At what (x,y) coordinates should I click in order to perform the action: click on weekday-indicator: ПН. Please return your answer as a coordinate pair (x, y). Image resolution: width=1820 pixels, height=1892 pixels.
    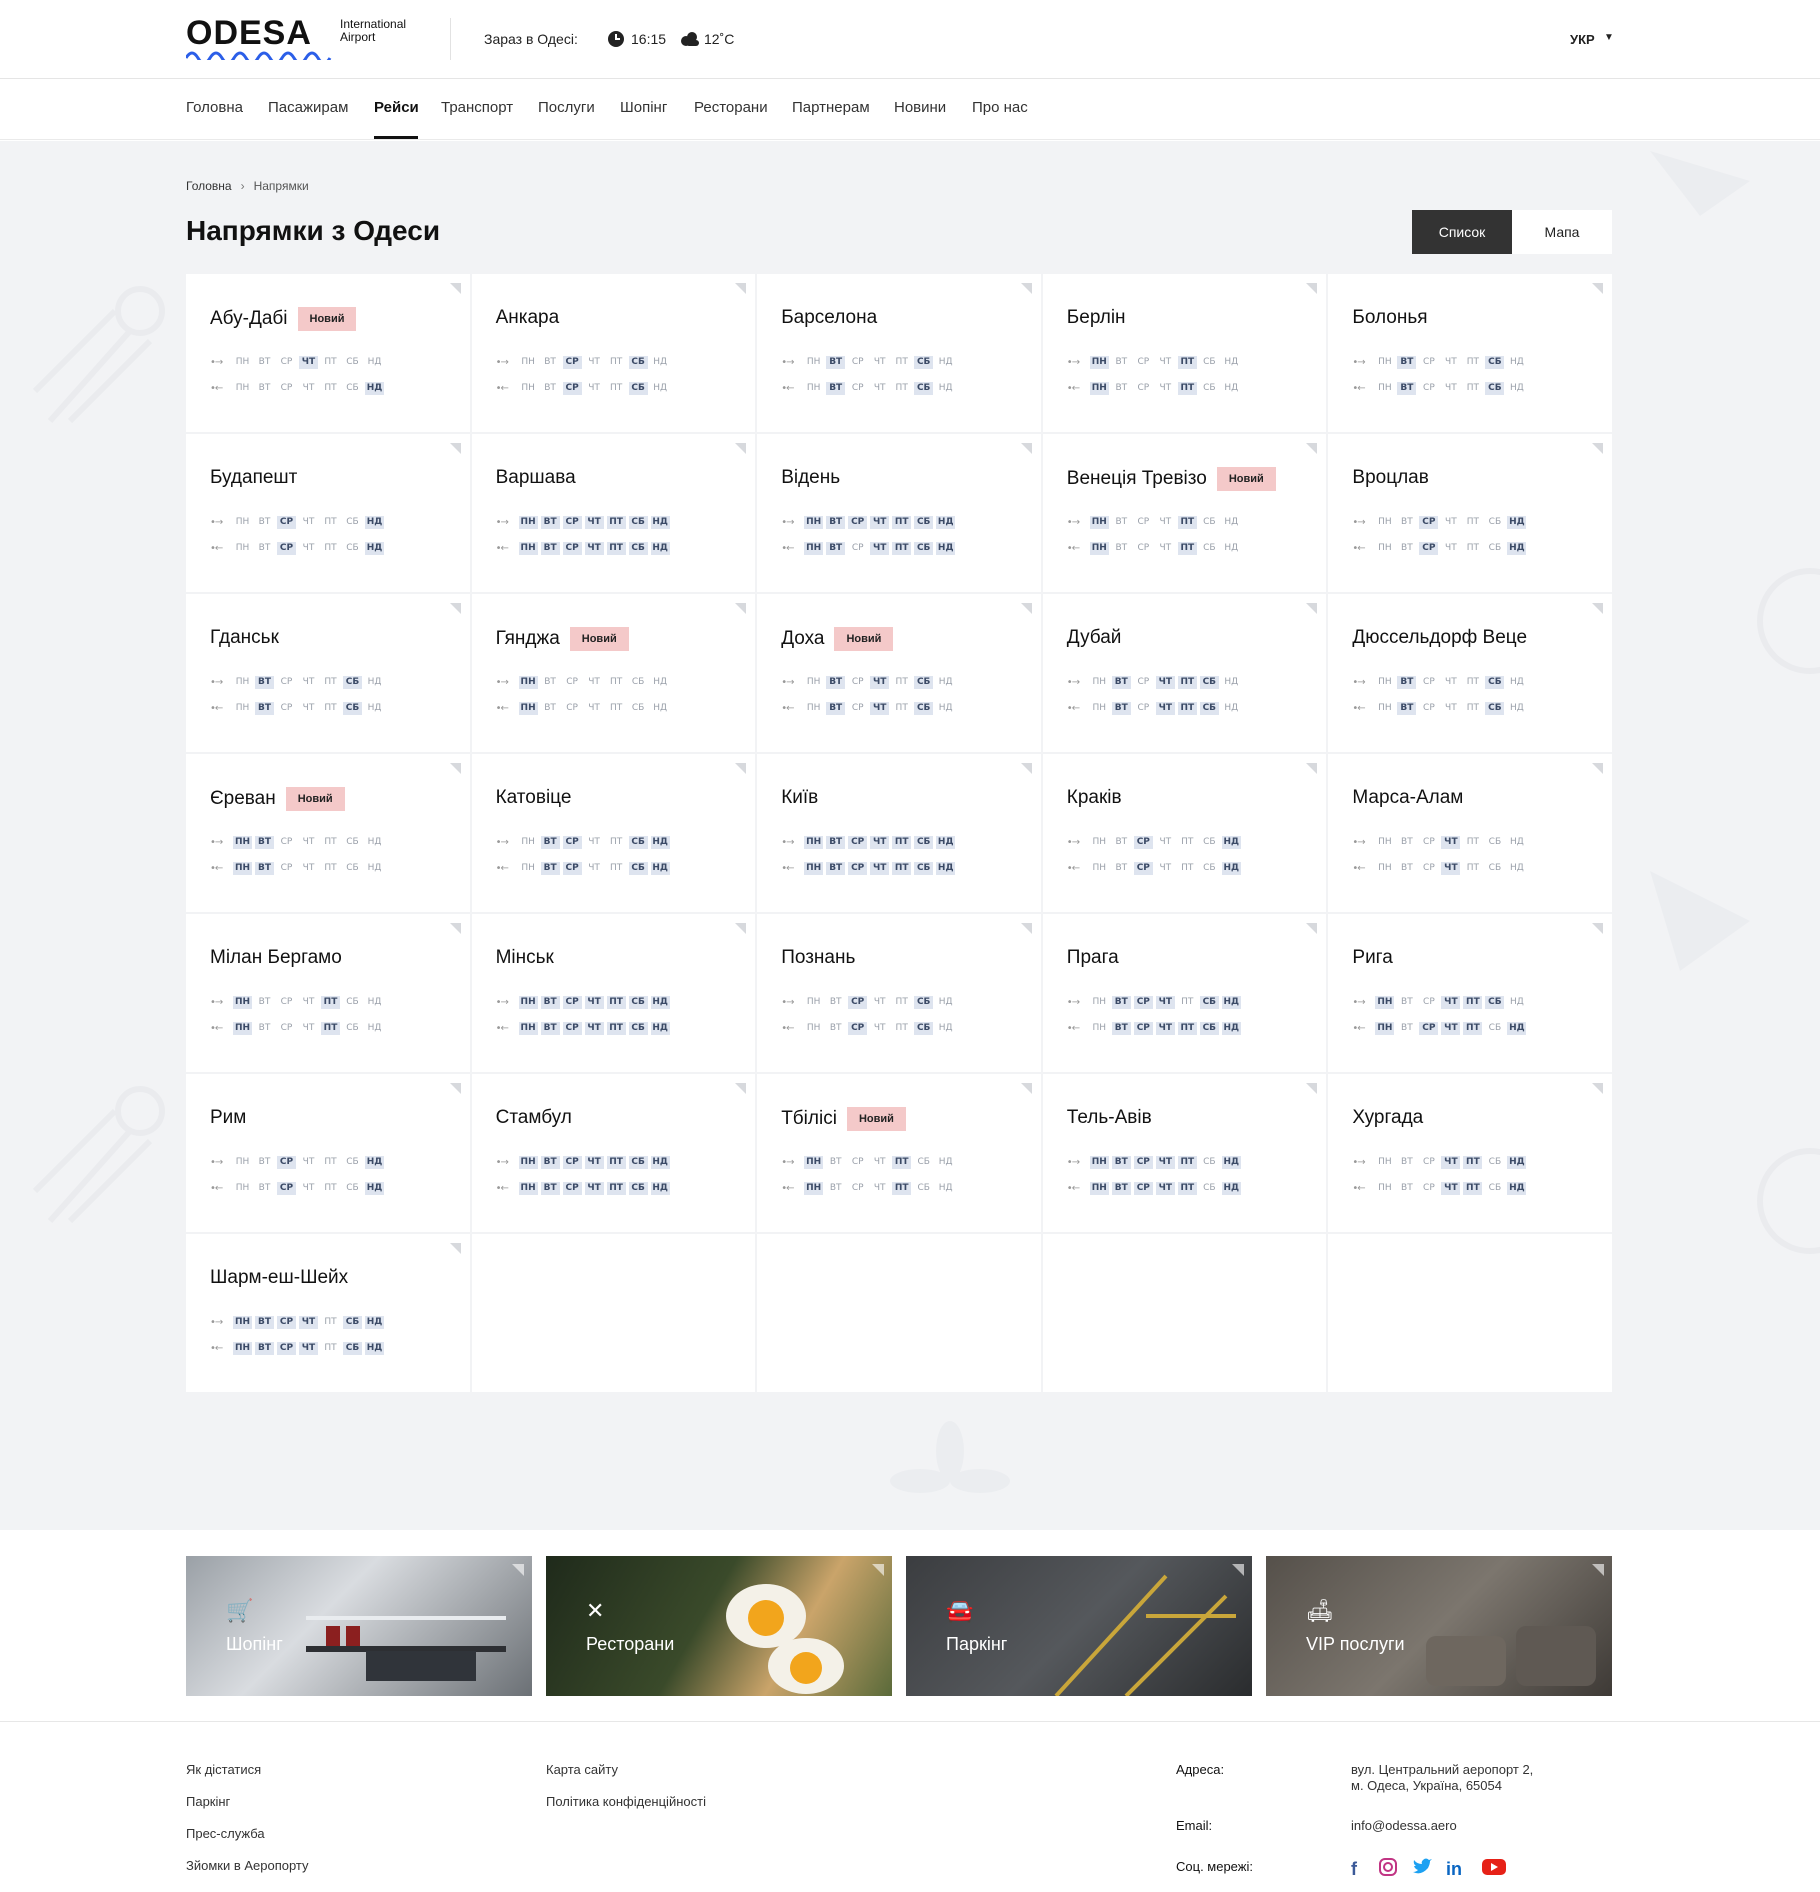
    Looking at the image, I should click on (813, 388).